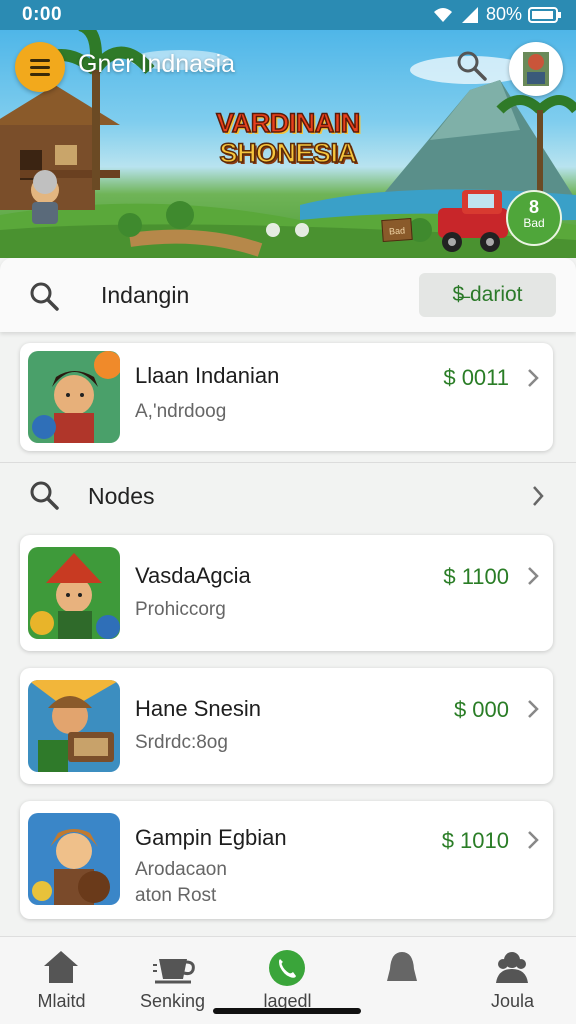 This screenshot has height=1024, width=576. What do you see at coordinates (512, 1001) in the screenshot?
I see `nav-label: Joula` at bounding box center [512, 1001].